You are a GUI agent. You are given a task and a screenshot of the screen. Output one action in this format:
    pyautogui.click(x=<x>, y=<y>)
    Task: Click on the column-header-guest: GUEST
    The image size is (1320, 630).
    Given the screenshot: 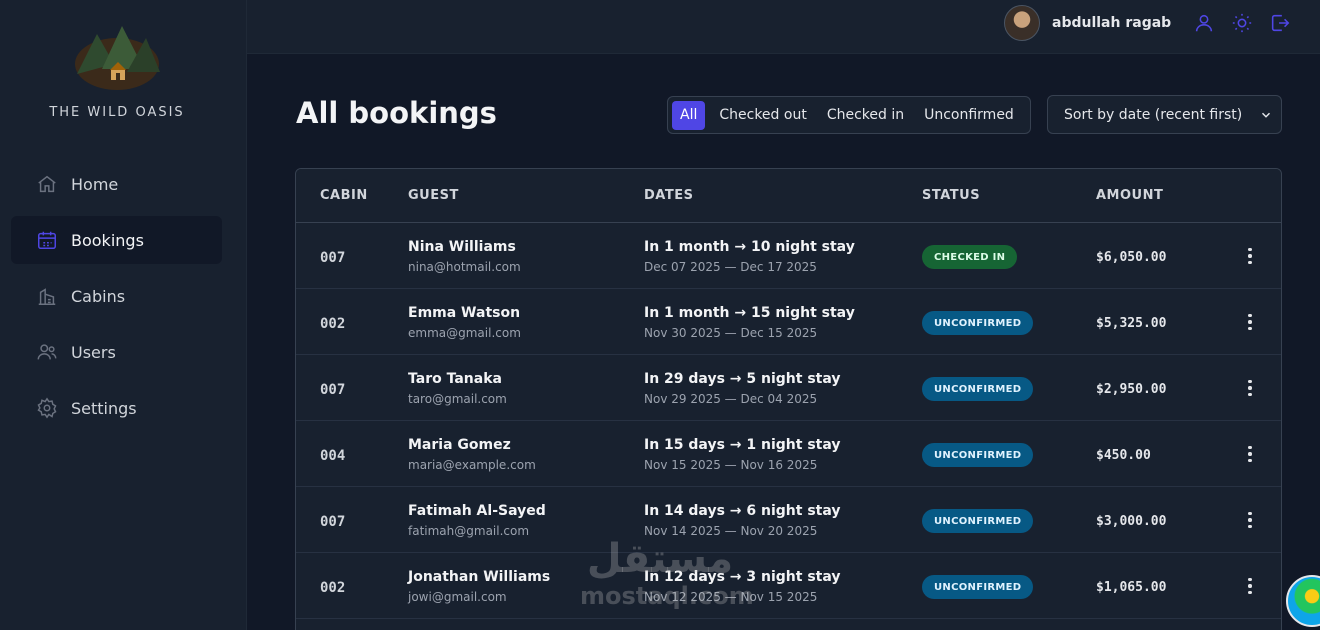 What is the action you would take?
    pyautogui.click(x=433, y=195)
    